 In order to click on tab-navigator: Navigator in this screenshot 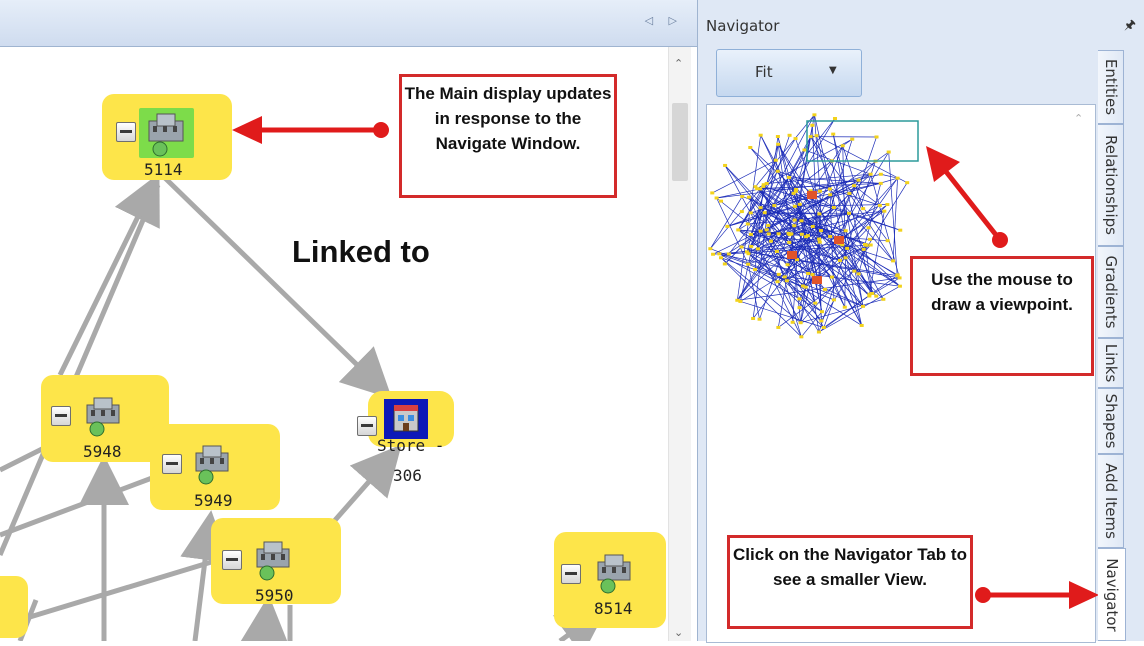, I will do `click(1112, 594)`.